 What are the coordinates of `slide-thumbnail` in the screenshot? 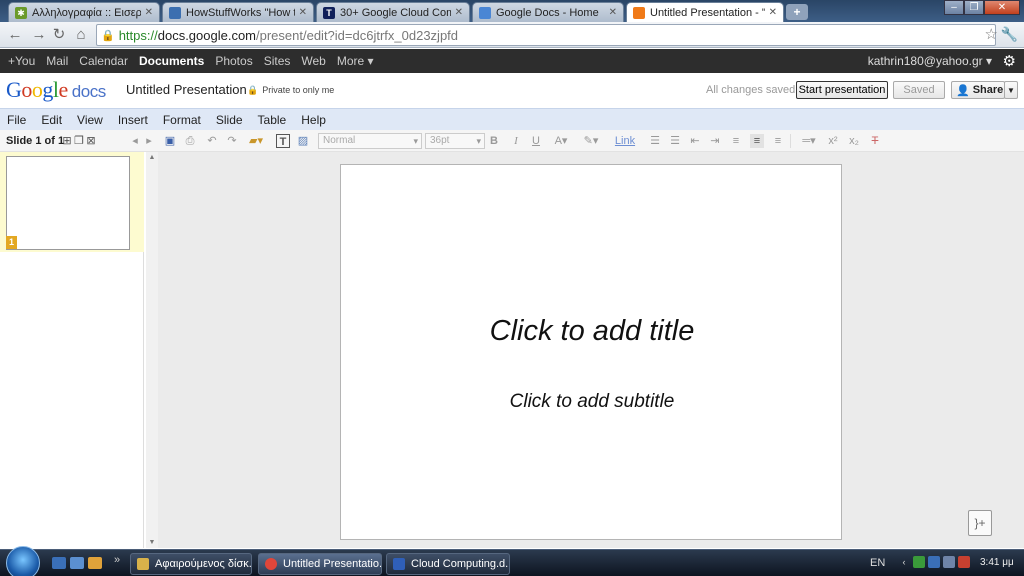 It's located at (68, 203).